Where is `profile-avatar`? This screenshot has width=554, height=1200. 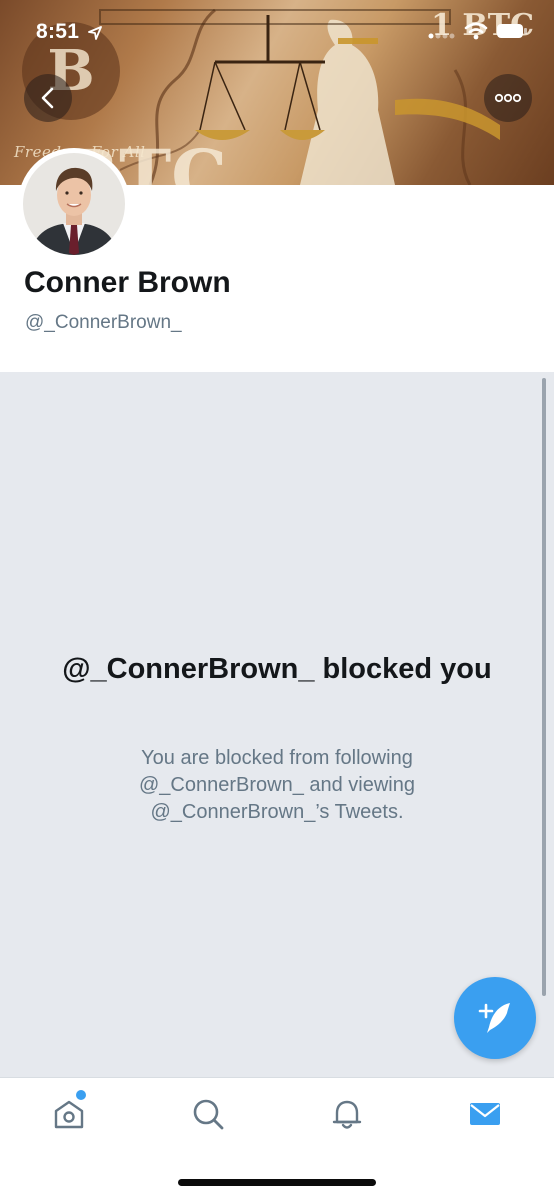 profile-avatar is located at coordinates (74, 204).